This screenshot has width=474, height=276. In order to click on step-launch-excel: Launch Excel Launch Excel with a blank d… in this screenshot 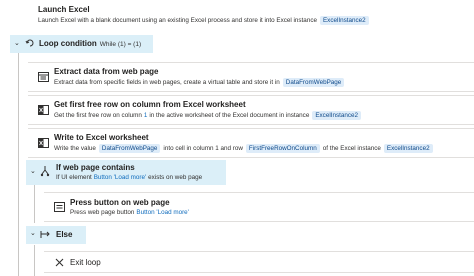, I will do `click(237, 14)`.